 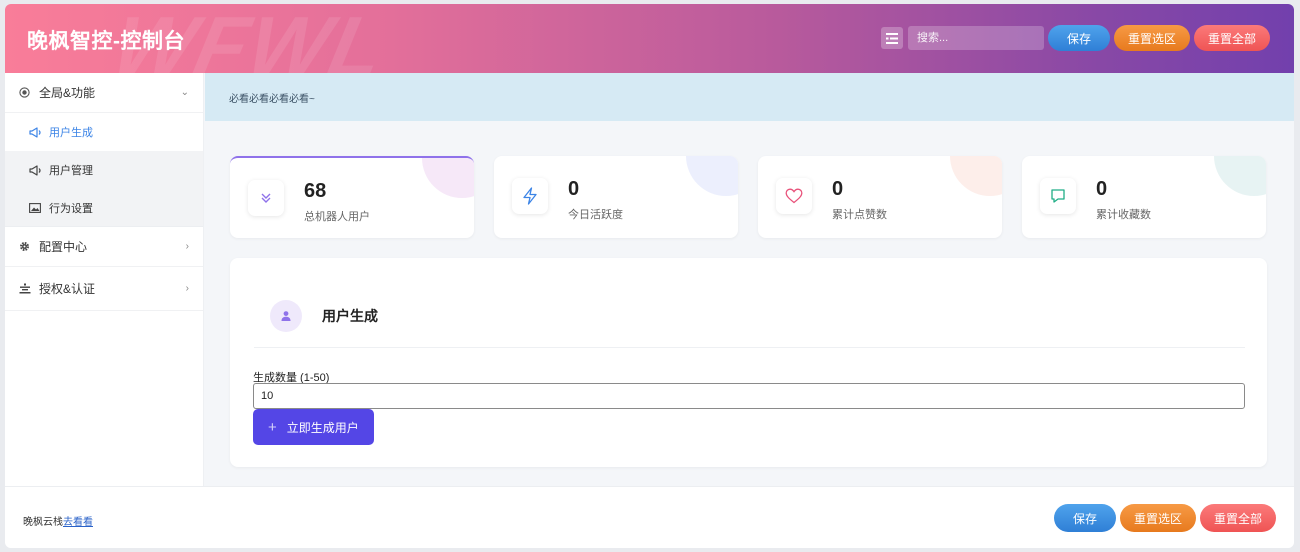 What do you see at coordinates (78, 522) in the screenshot?
I see `footer-link: 去看看` at bounding box center [78, 522].